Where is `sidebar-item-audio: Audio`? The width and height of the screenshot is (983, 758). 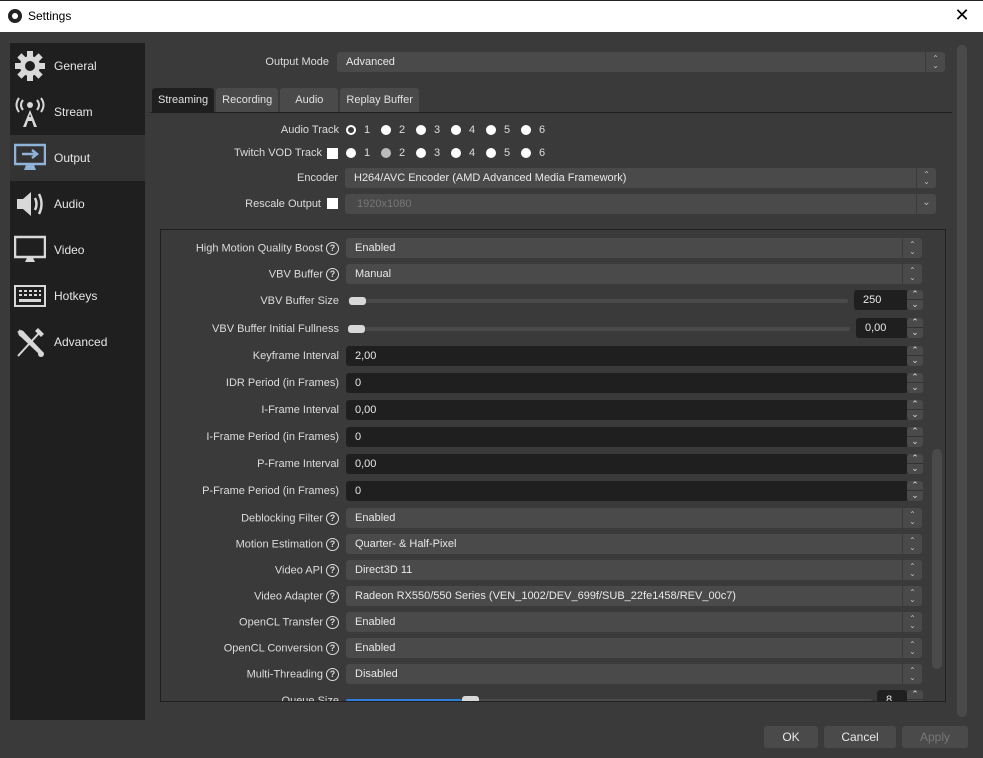
sidebar-item-audio: Audio is located at coordinates (77, 204).